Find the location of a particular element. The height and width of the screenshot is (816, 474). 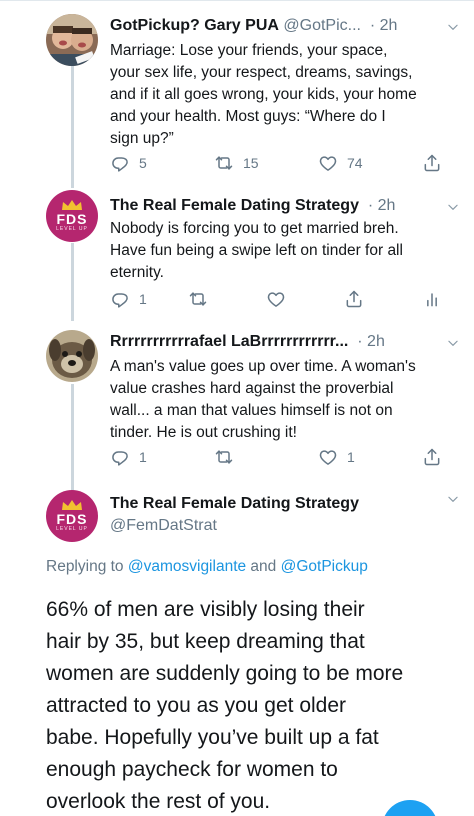

text-line: Marriage: Lose your friends, your space, is located at coordinates (249, 50).